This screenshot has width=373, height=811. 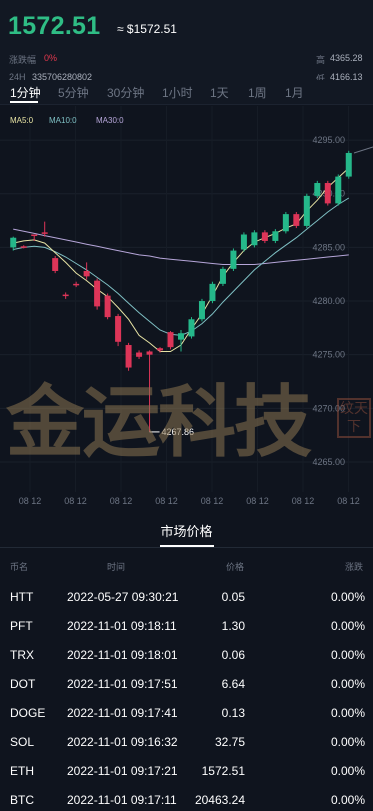 What do you see at coordinates (328, 355) in the screenshot?
I see `y-tick-label: 4275.00` at bounding box center [328, 355].